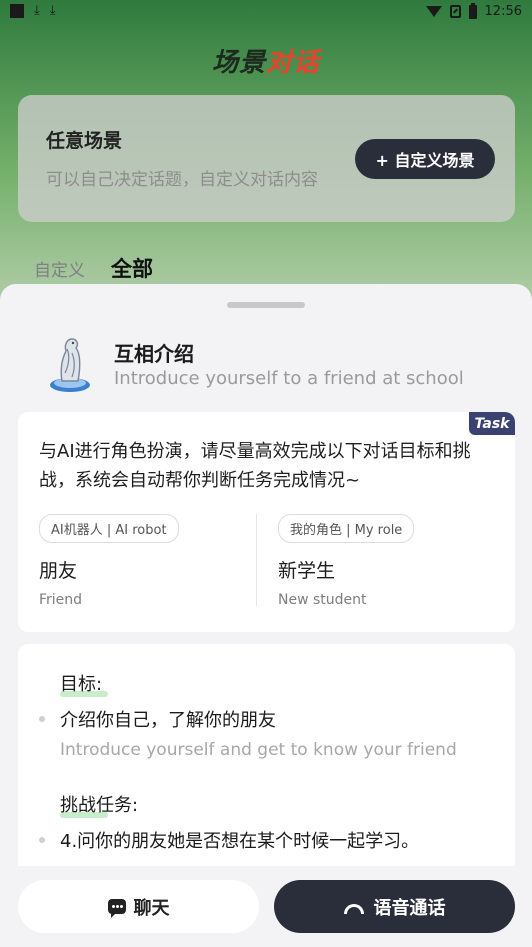  What do you see at coordinates (433, 11) in the screenshot?
I see `wifi-icon` at bounding box center [433, 11].